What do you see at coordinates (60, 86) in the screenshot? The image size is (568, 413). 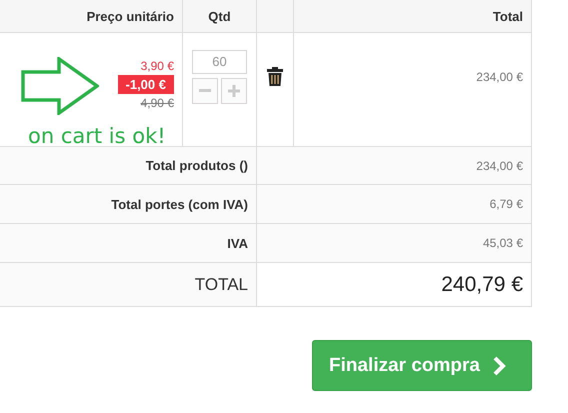 I see `arrow-icon` at bounding box center [60, 86].